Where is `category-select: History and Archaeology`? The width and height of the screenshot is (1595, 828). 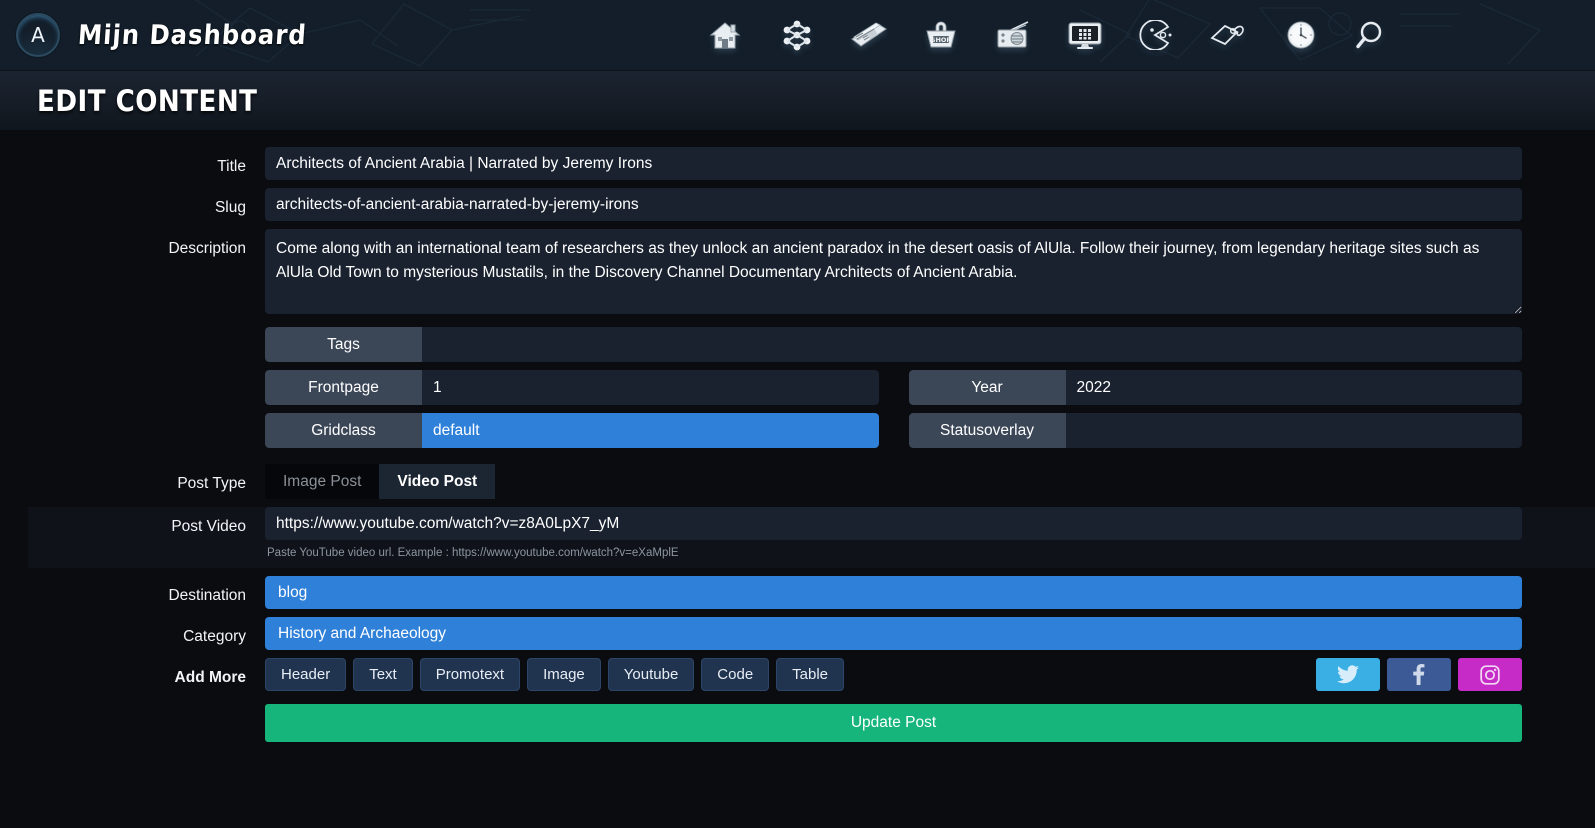 category-select: History and Archaeology is located at coordinates (893, 633).